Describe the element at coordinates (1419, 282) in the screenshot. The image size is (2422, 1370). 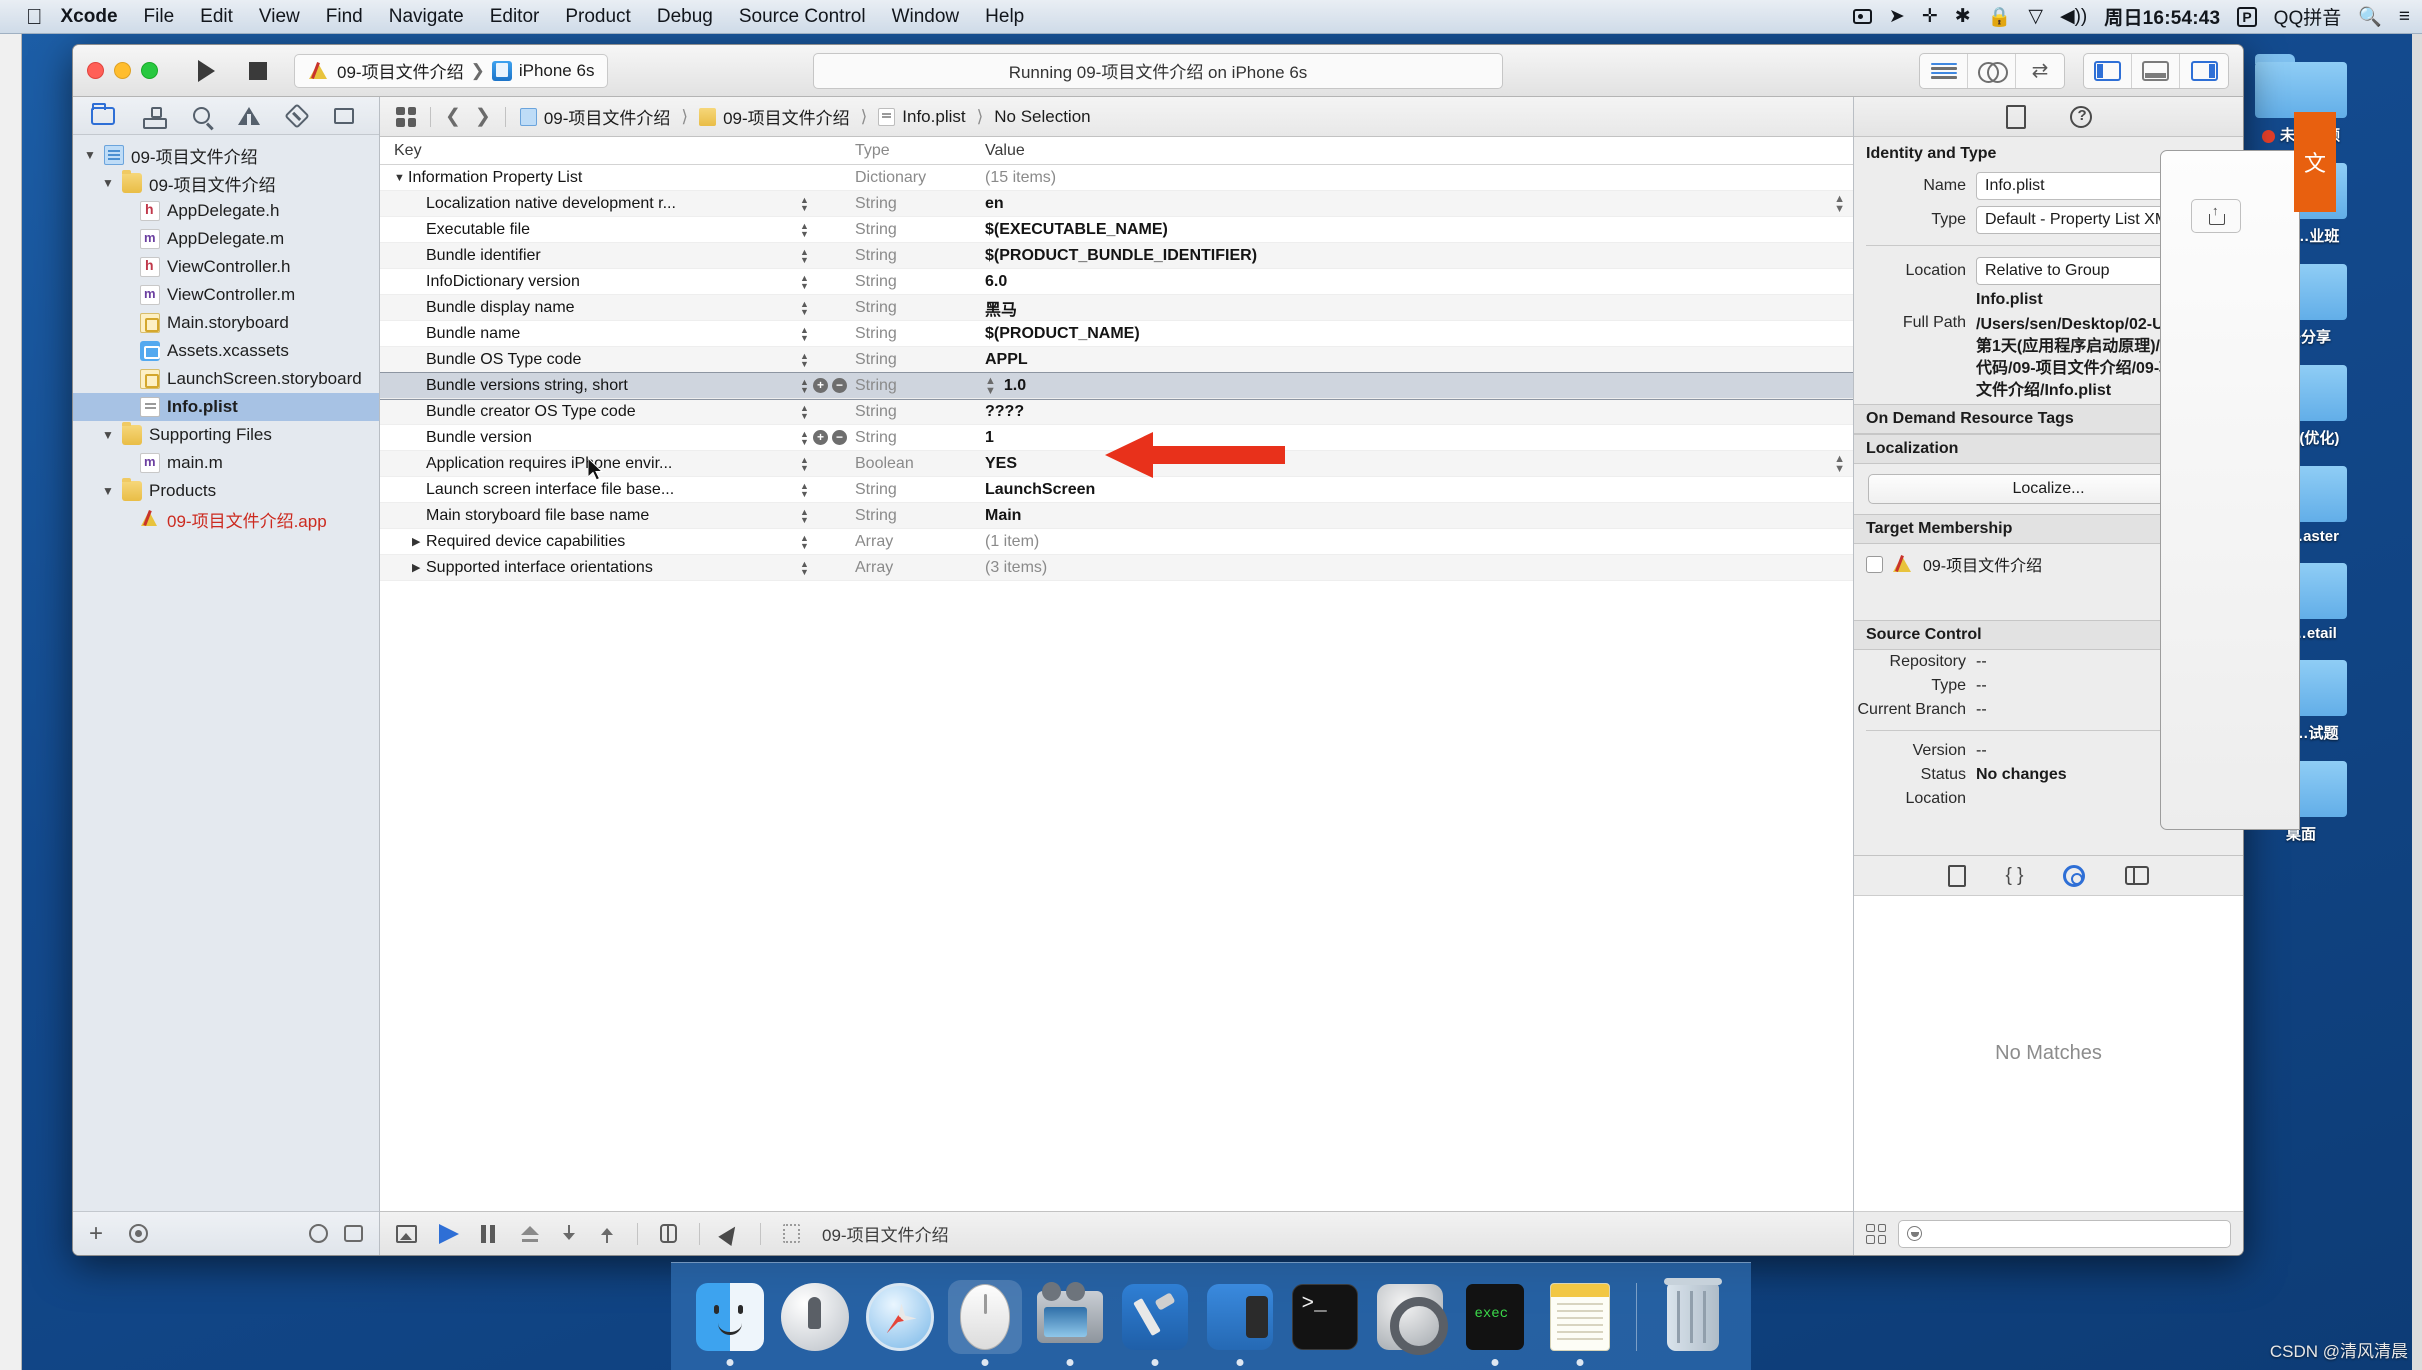
I see `plist-value-cell: 6.0` at that location.